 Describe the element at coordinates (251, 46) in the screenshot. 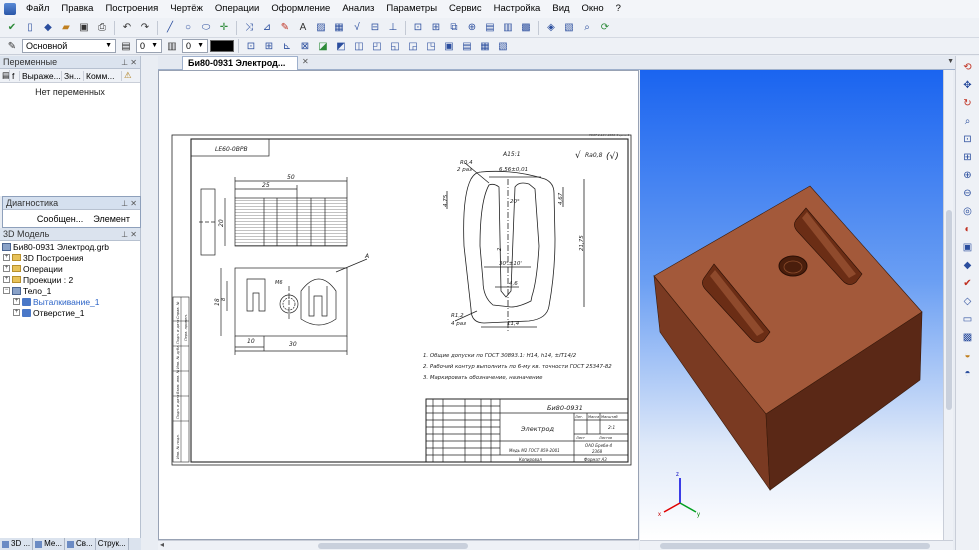

I see `snap-icon: ⊡` at that location.